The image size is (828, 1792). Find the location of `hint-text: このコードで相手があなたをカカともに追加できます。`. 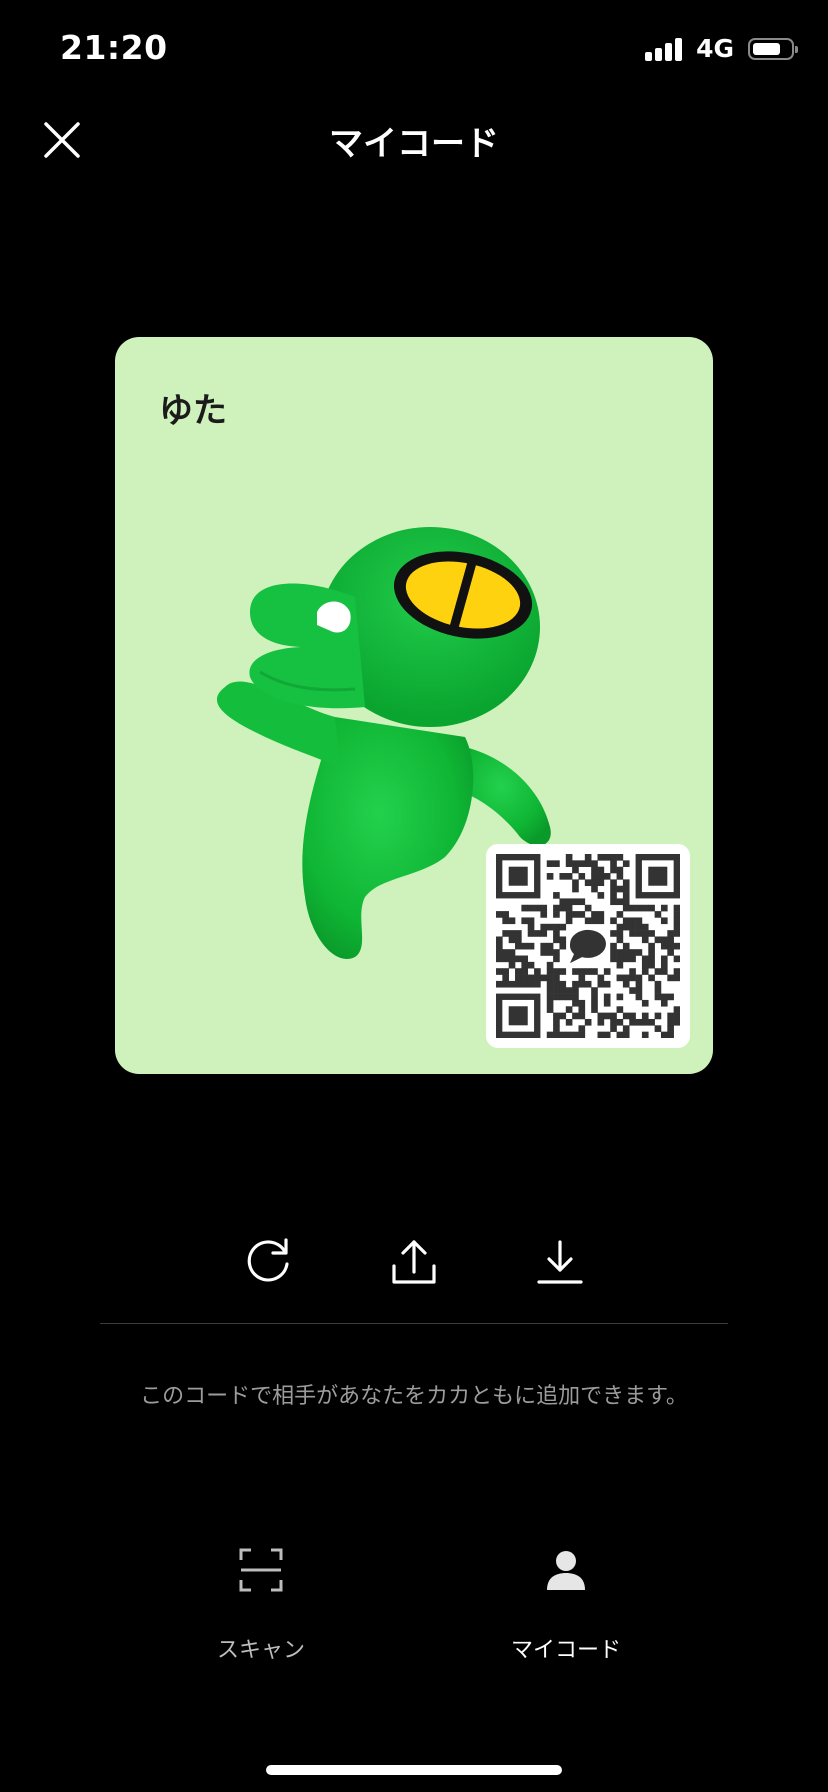

hint-text: このコードで相手があなたをカカともに追加できます。 is located at coordinates (414, 1396).